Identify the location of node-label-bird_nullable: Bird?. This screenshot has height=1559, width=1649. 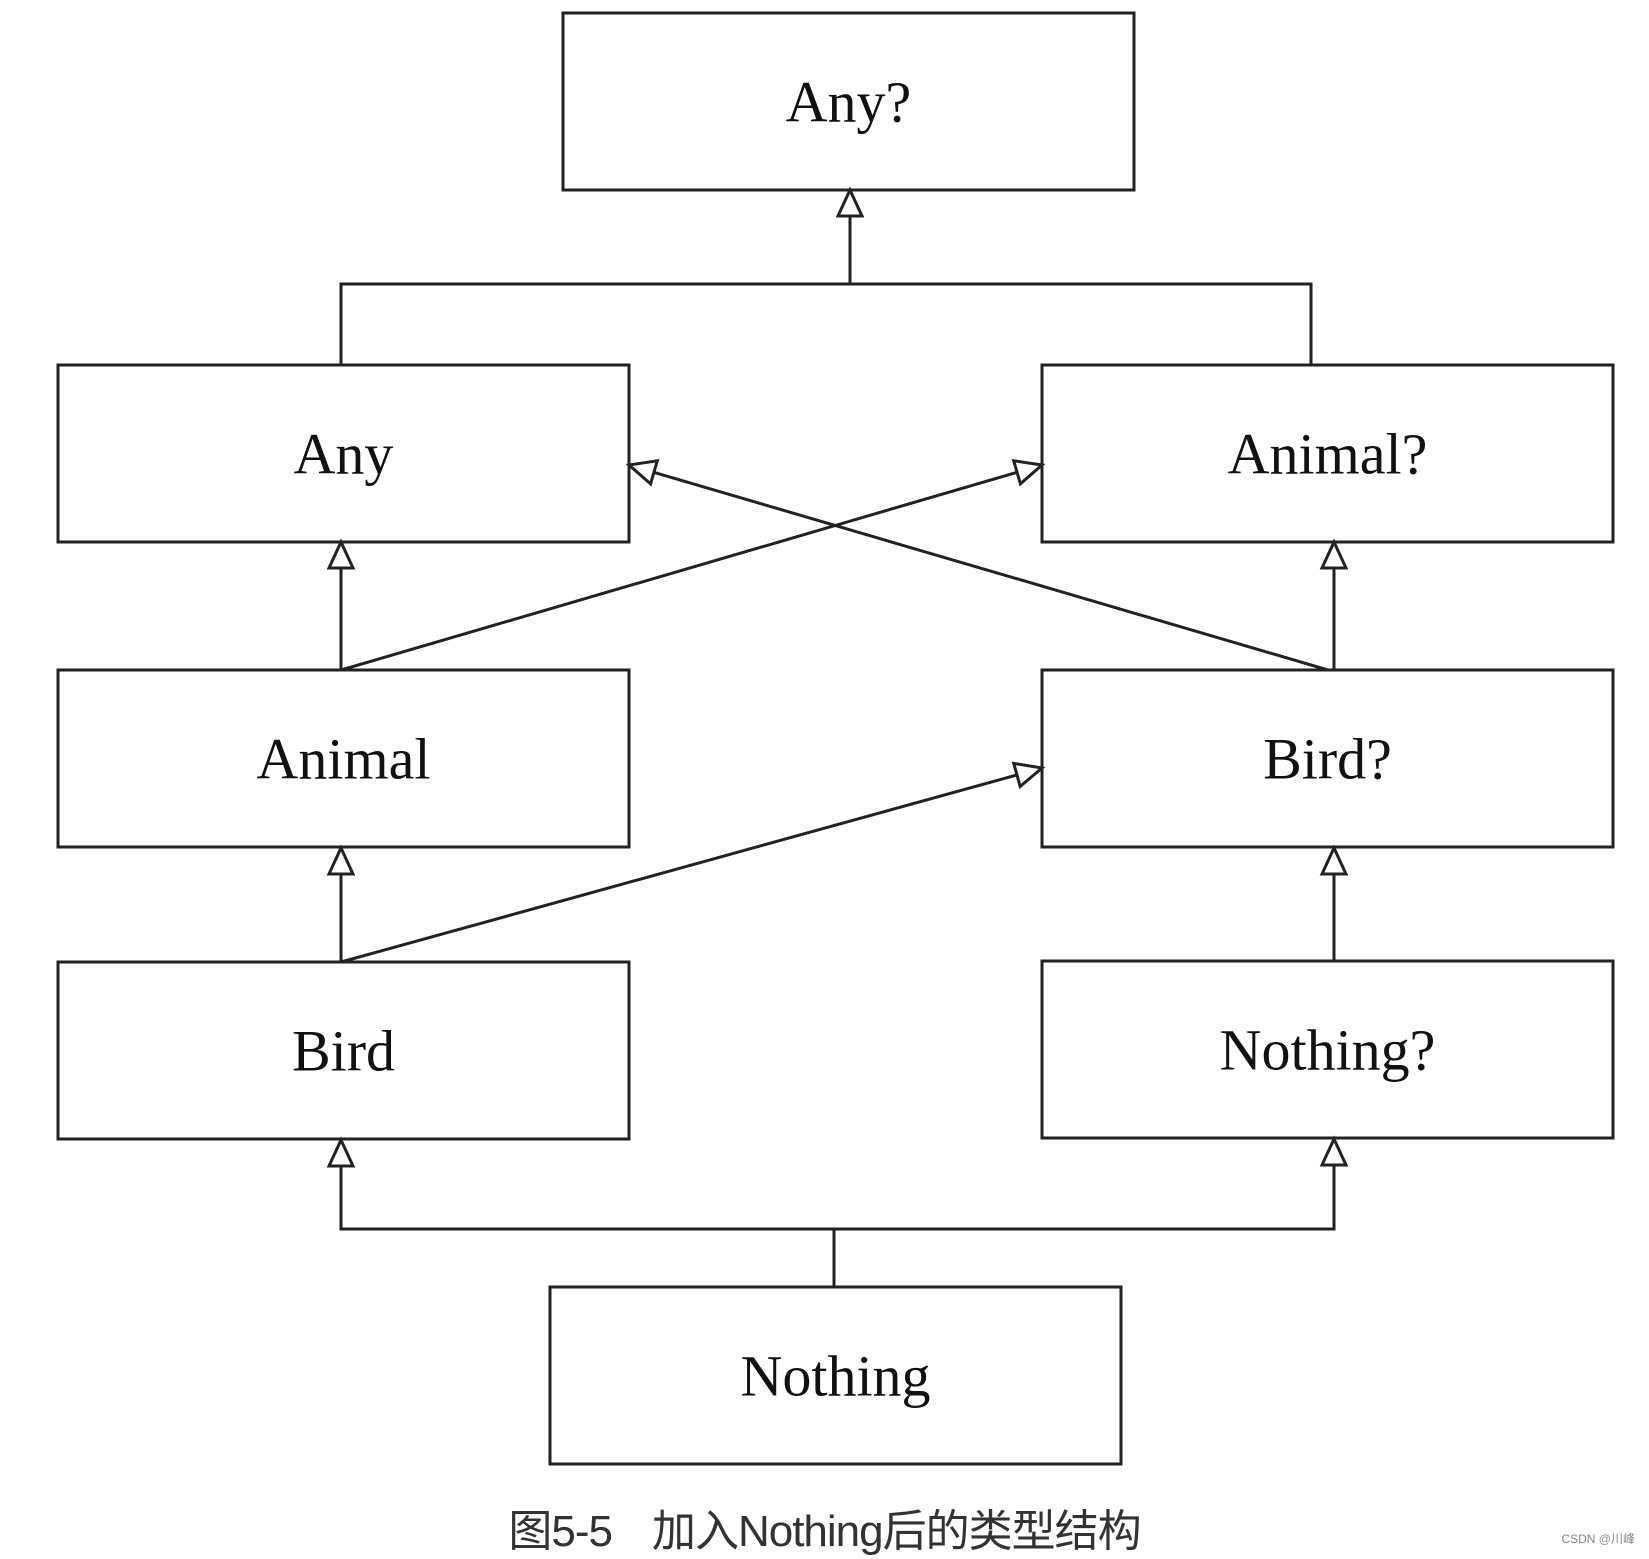
(1327, 759).